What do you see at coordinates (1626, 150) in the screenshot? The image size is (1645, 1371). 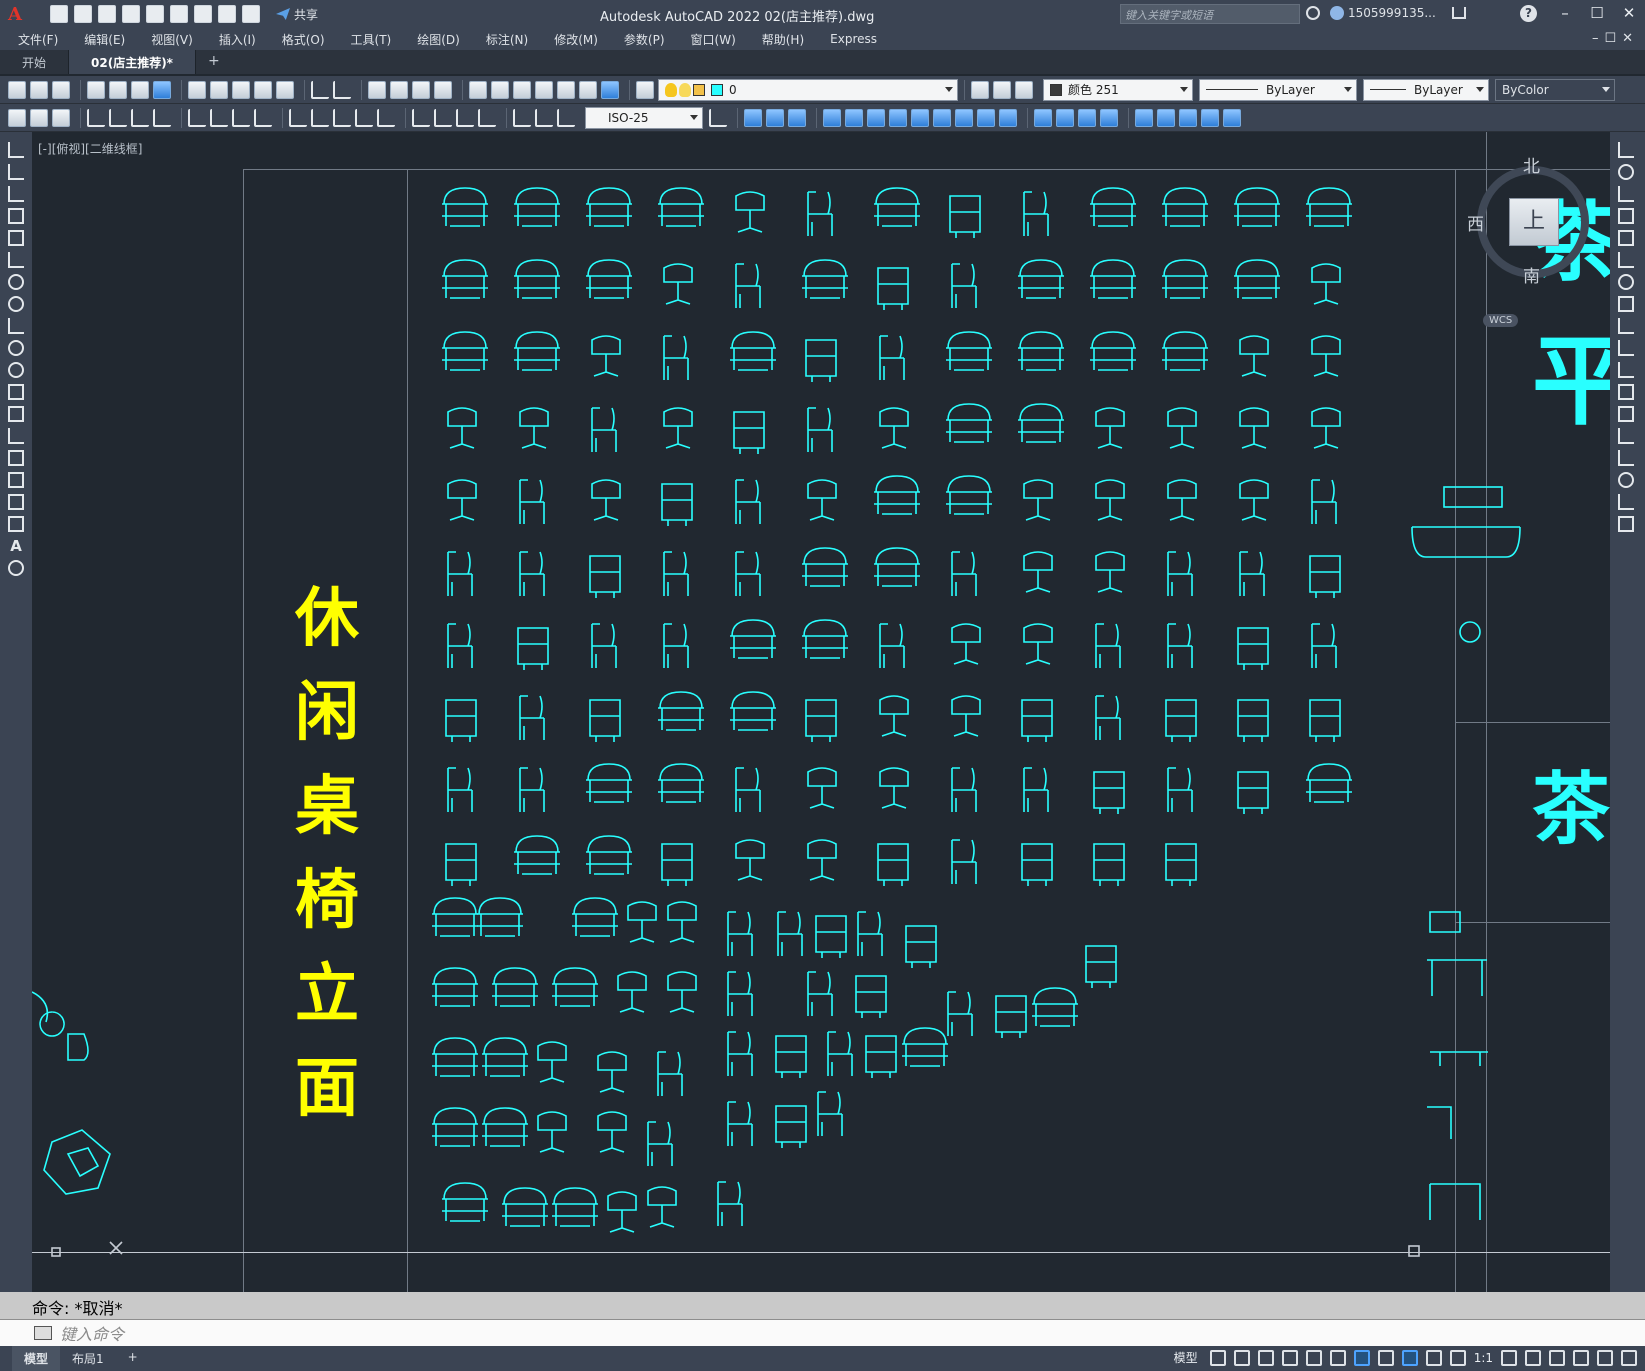 I see `erase-palette-icon` at bounding box center [1626, 150].